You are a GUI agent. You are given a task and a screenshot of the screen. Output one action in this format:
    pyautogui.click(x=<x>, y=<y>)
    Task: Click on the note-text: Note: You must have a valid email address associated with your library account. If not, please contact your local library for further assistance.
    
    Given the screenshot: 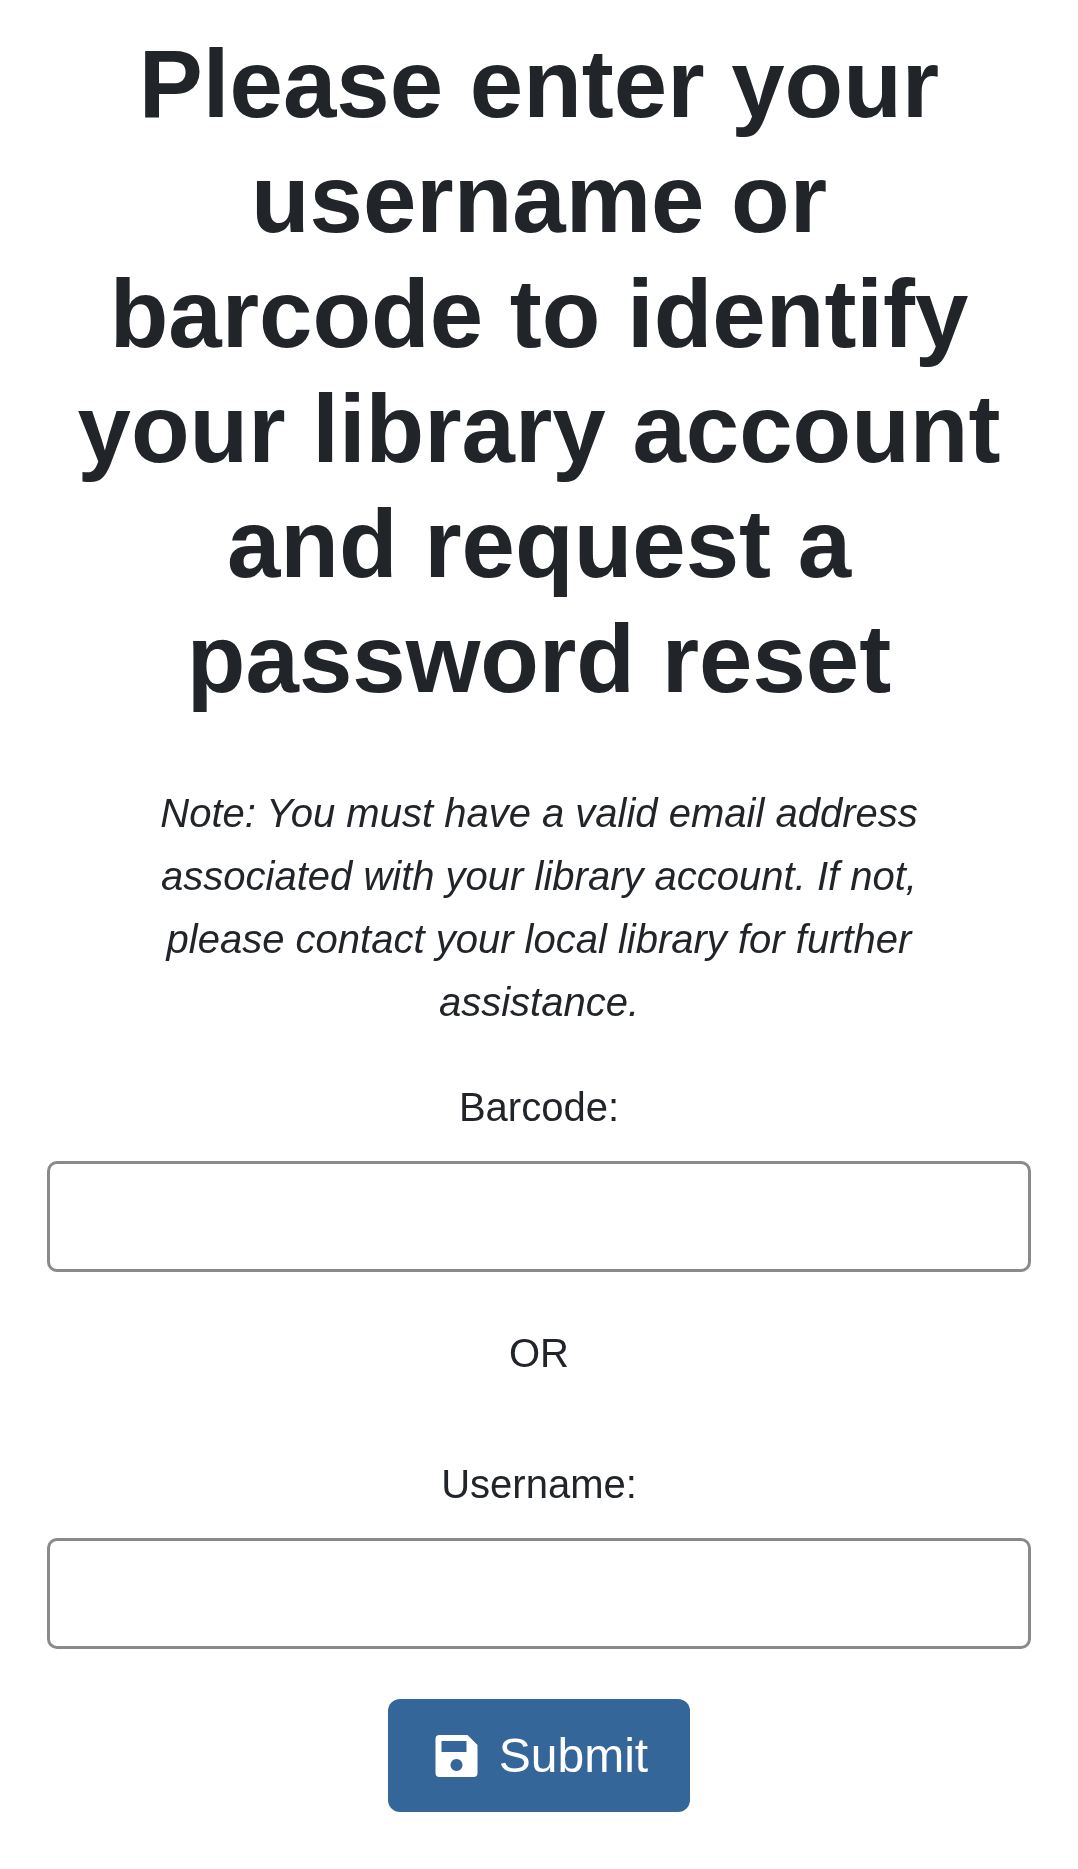 What is the action you would take?
    pyautogui.click(x=539, y=908)
    